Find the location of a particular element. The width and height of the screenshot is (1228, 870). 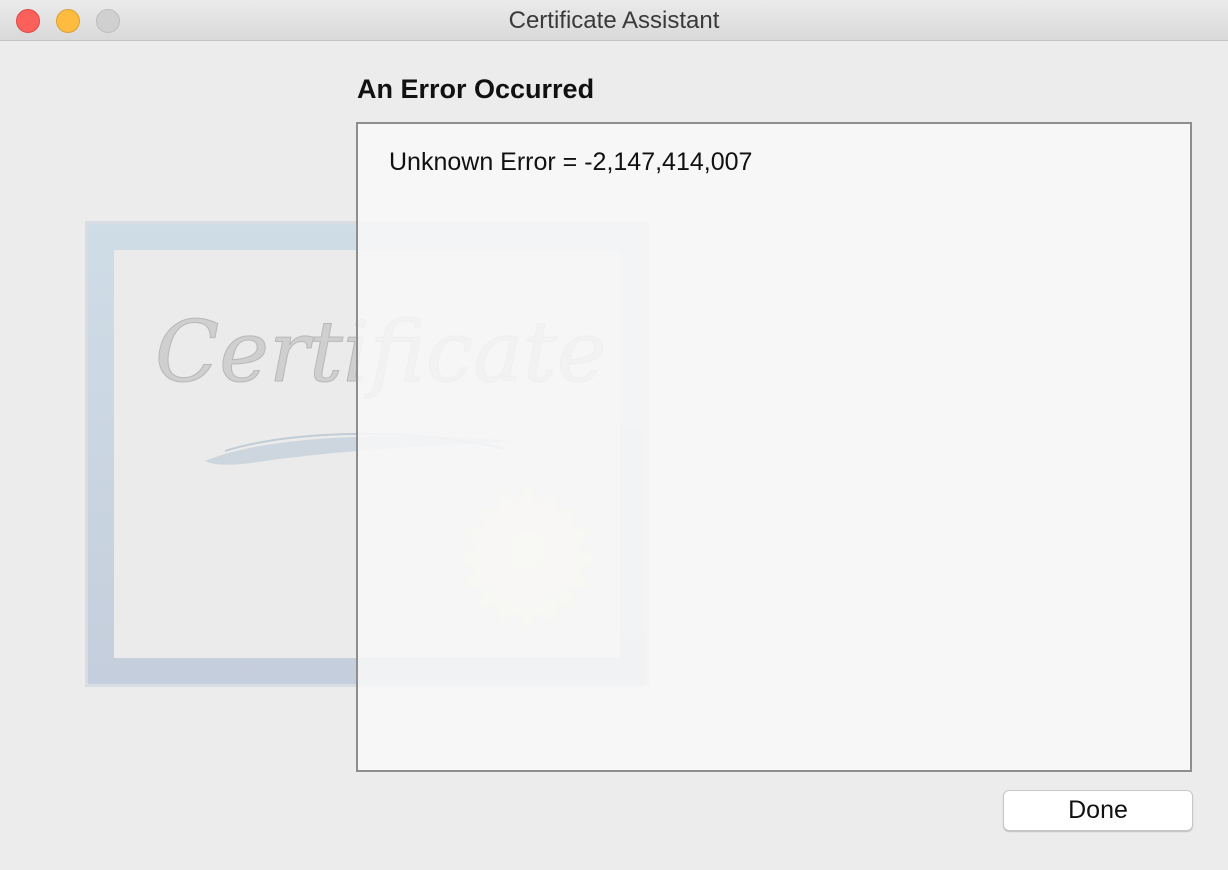

error-heading: An Error Occurred is located at coordinates (476, 89).